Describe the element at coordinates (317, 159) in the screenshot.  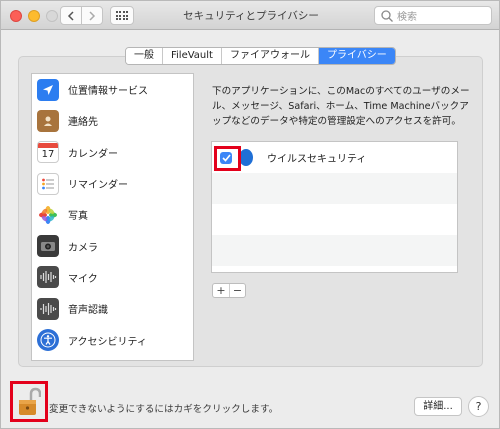
I see `app-name: ウイルスセキュリティ` at that location.